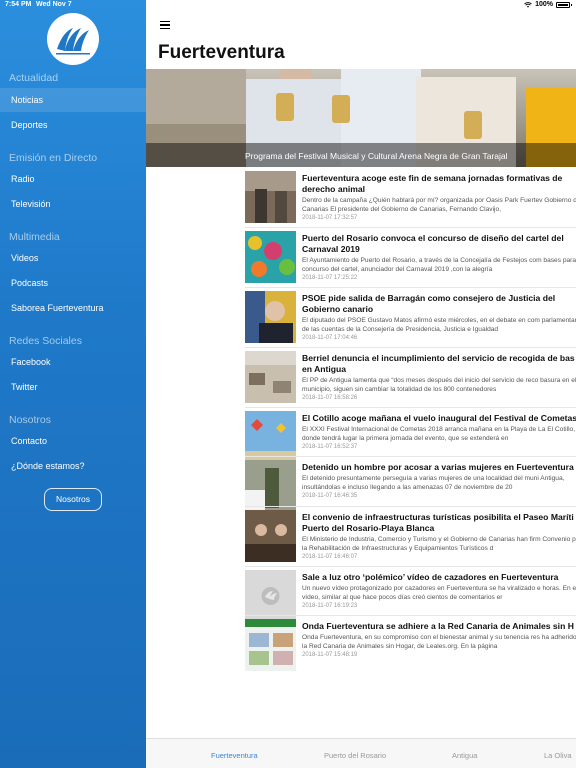 This screenshot has width=576, height=768. What do you see at coordinates (73, 204) in the screenshot?
I see `sidebar-item-television: Televisión` at bounding box center [73, 204].